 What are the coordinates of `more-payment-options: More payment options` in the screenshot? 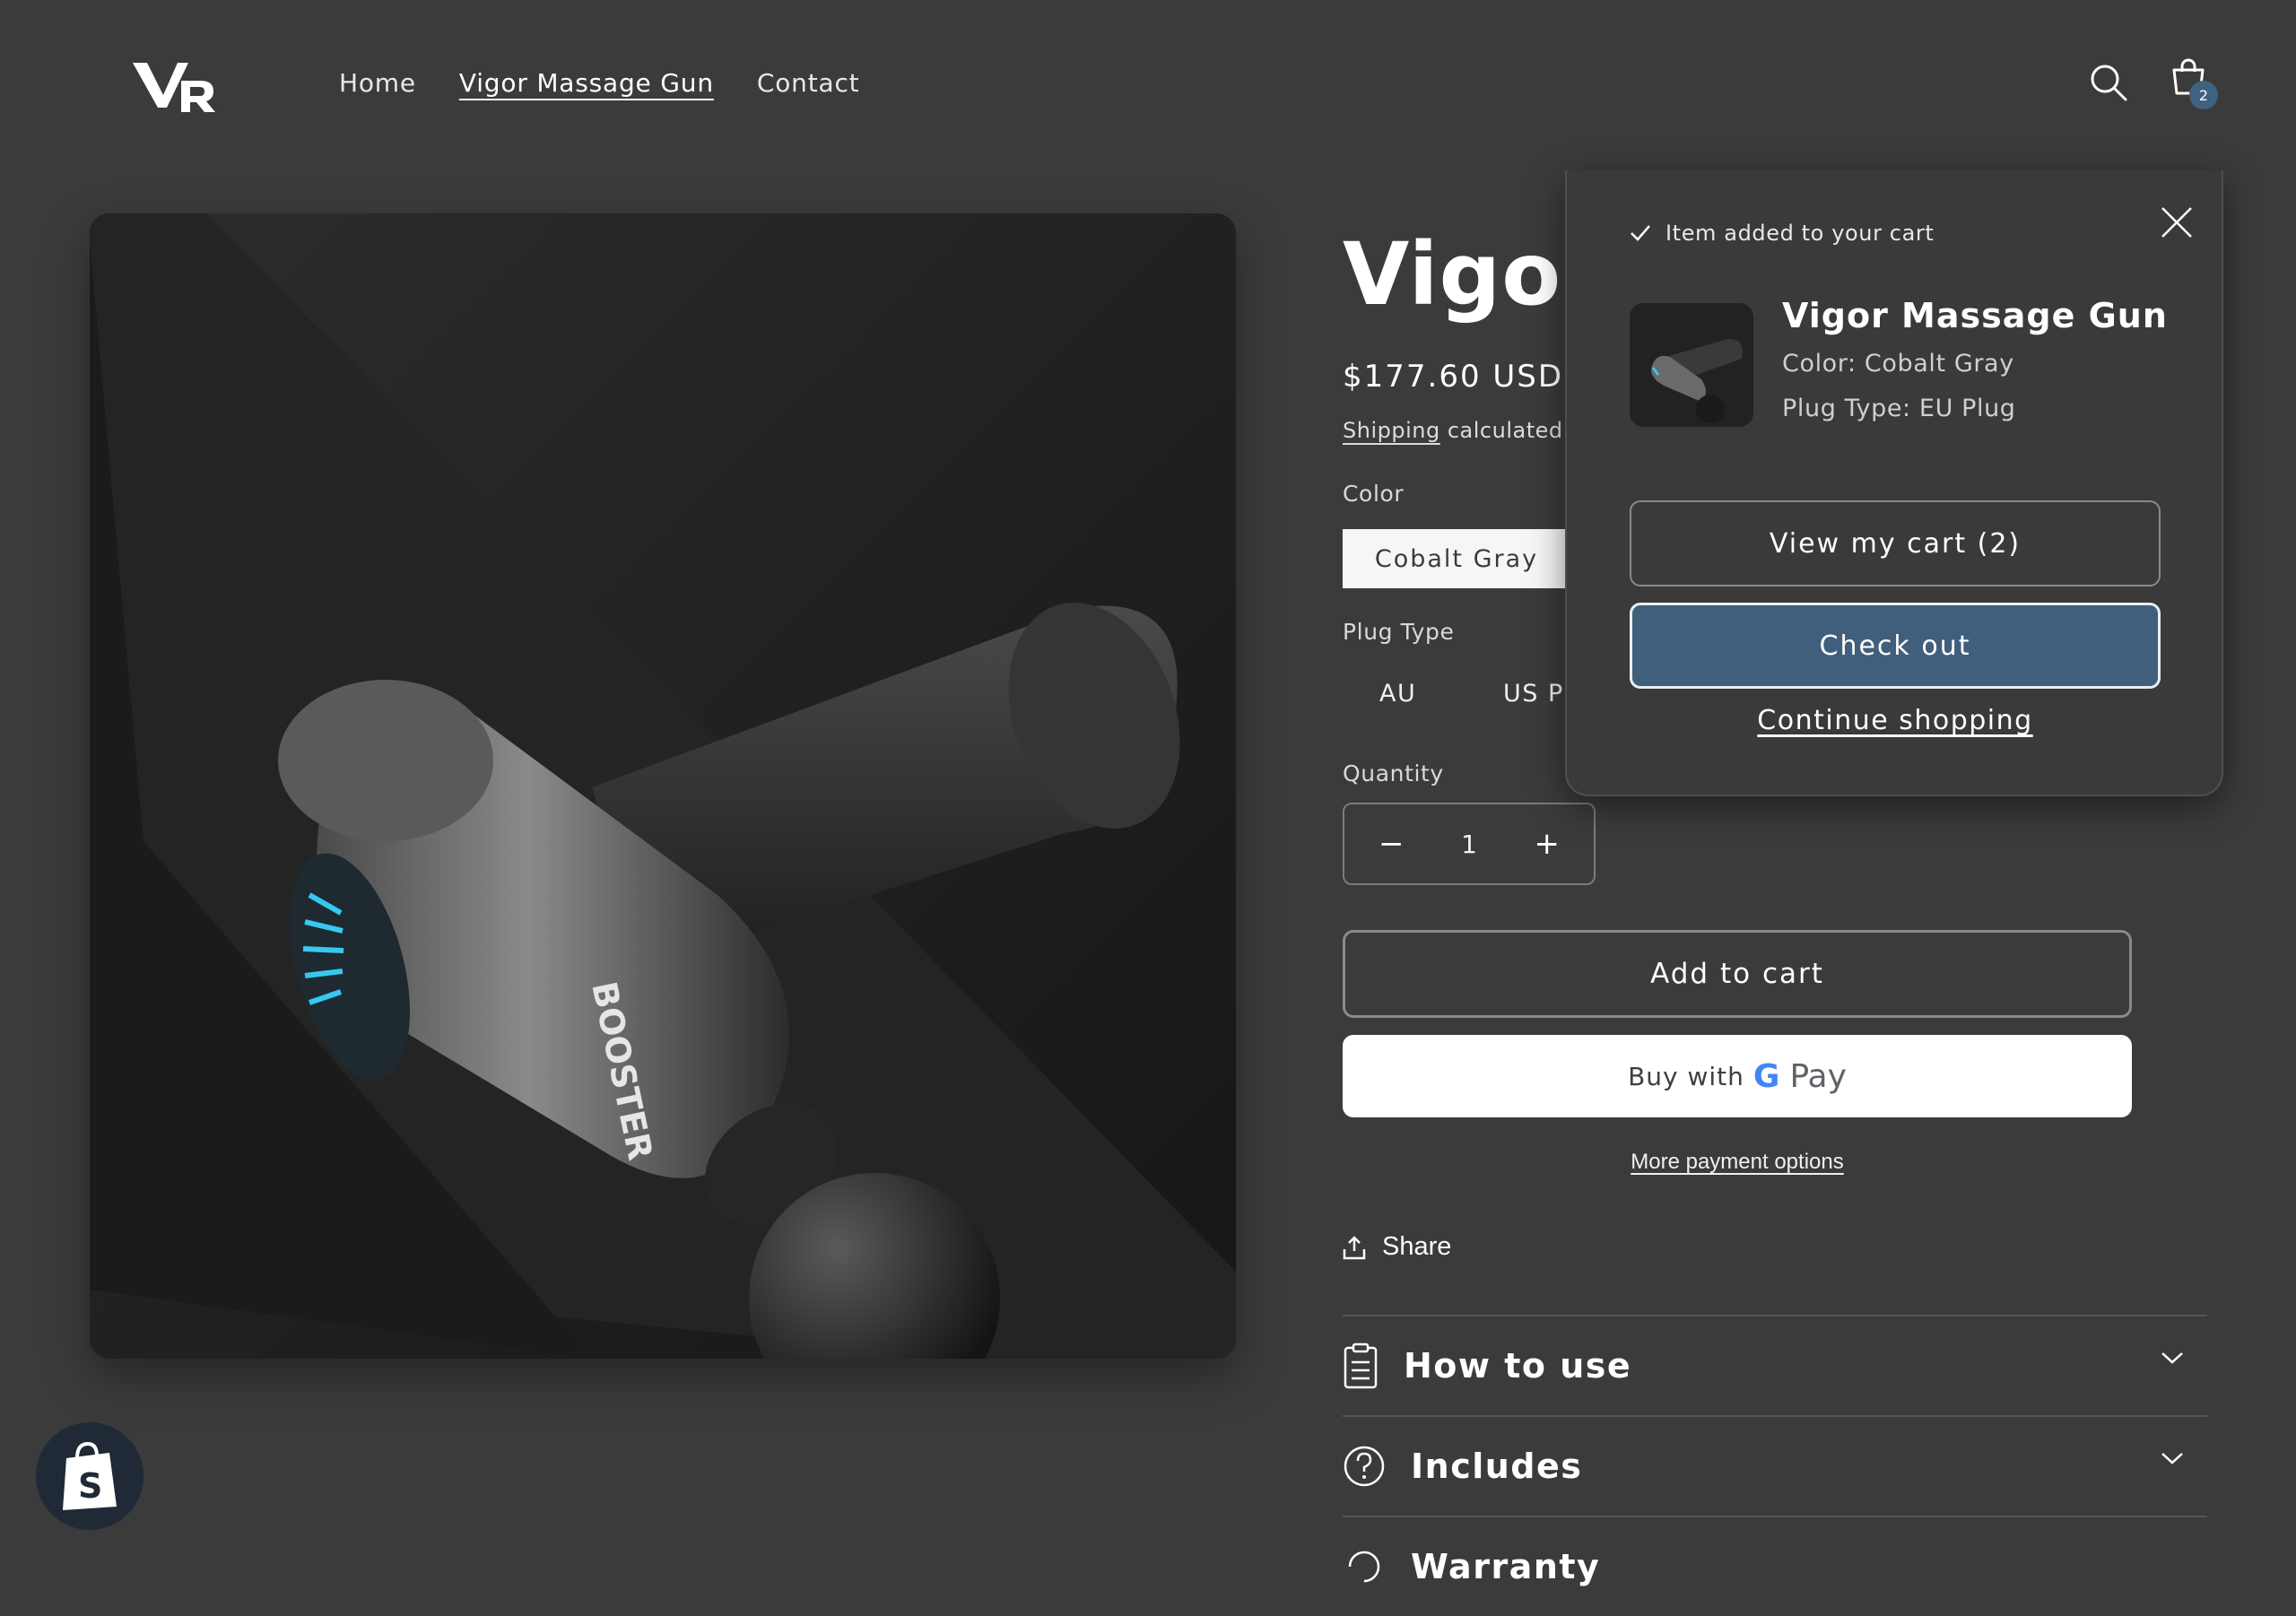 It's located at (1737, 1163).